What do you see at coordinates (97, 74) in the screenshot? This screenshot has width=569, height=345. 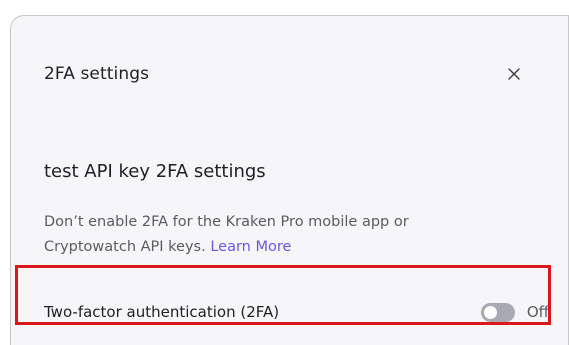 I see `modal-title: 2FA settings` at bounding box center [97, 74].